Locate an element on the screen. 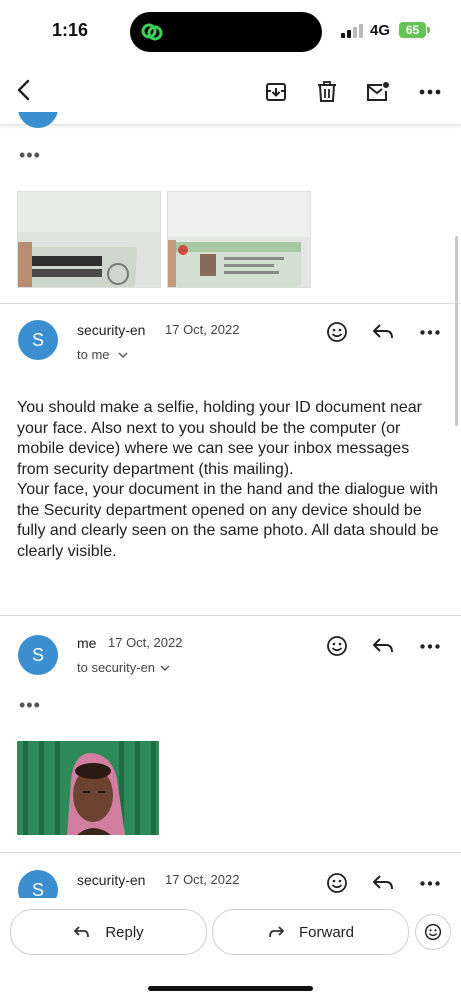  forward-label: Forward is located at coordinates (326, 932).